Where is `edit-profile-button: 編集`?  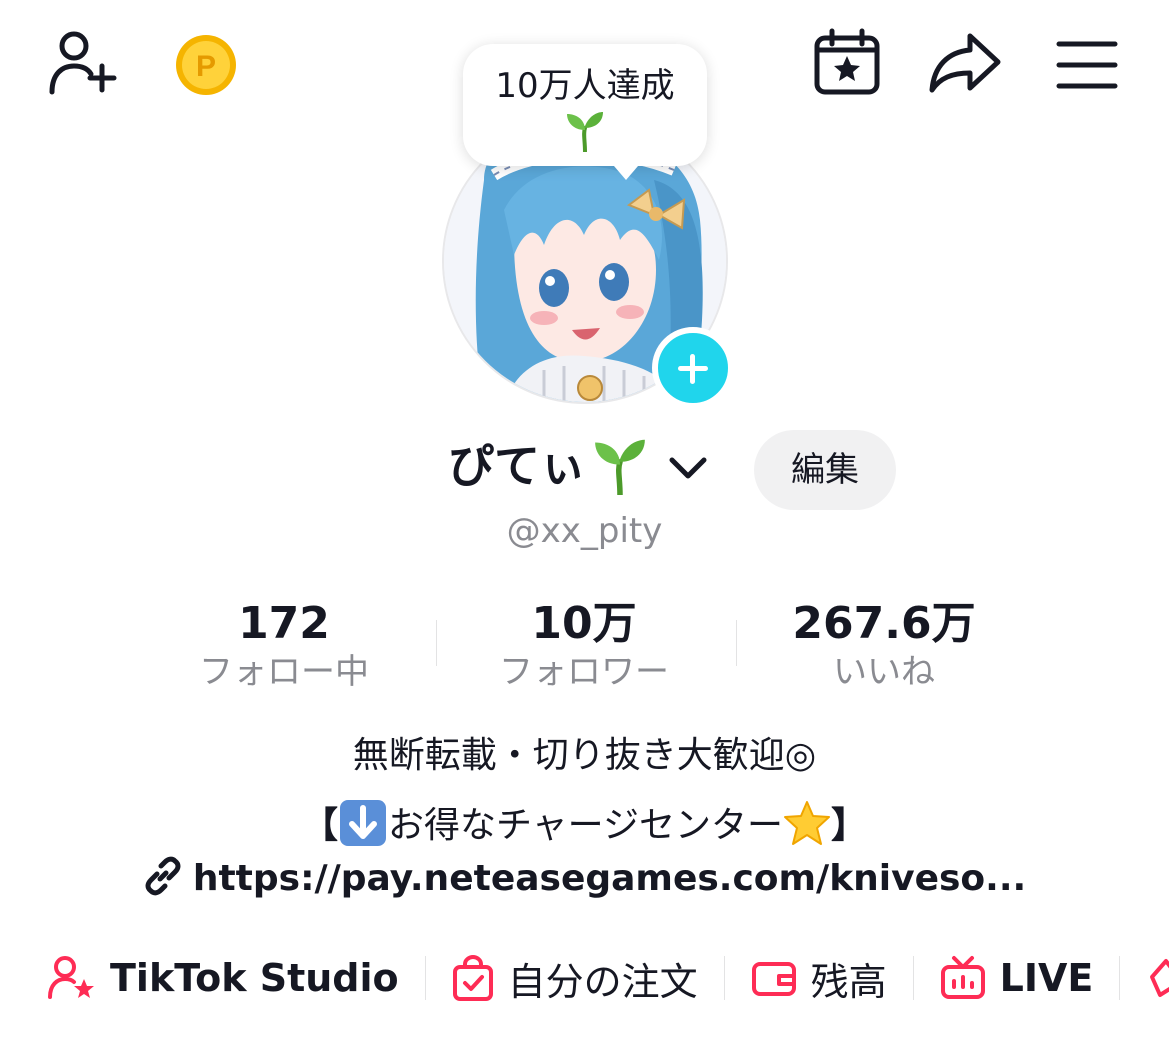 edit-profile-button: 編集 is located at coordinates (825, 470).